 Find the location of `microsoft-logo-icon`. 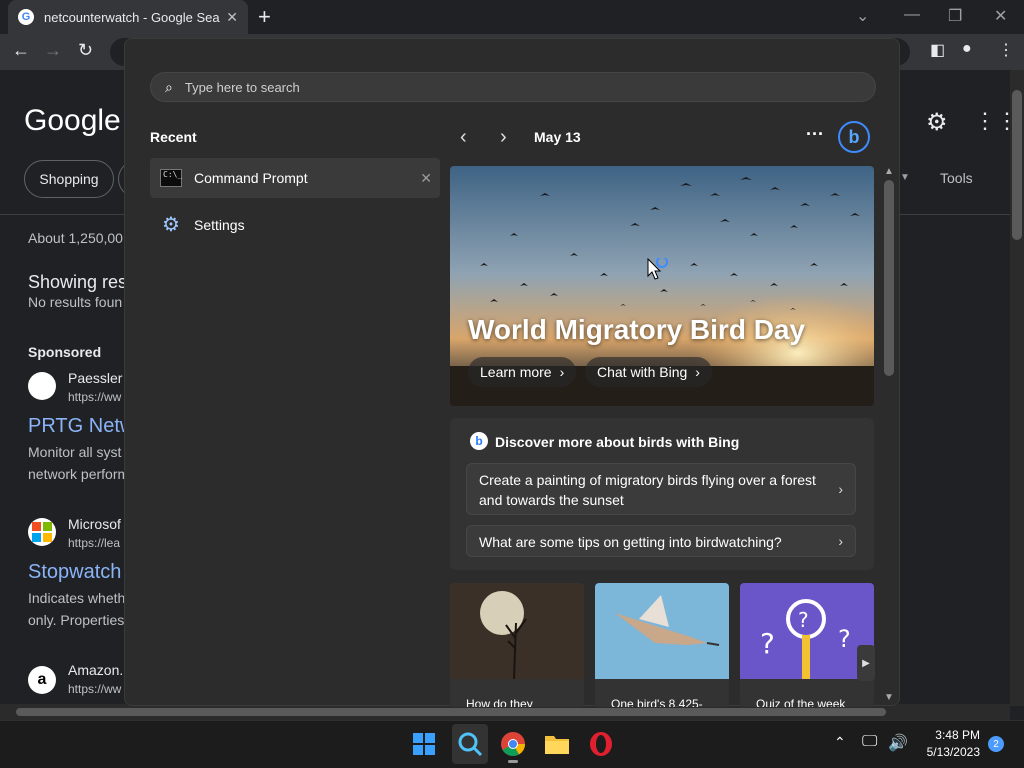

microsoft-logo-icon is located at coordinates (42, 532).